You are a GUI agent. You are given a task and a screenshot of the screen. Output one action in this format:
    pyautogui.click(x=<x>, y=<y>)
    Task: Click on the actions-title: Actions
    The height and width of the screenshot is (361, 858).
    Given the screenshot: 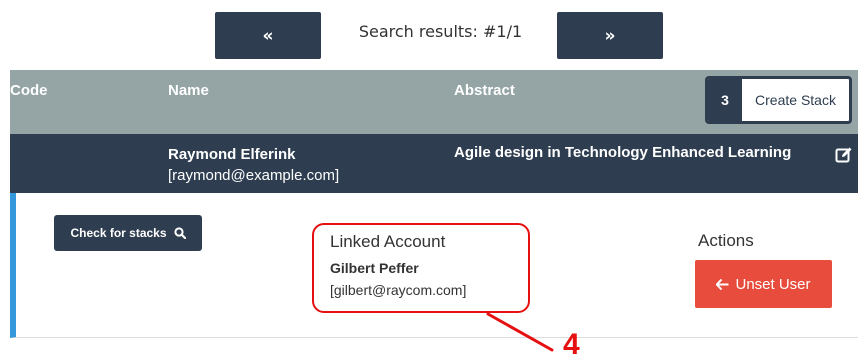 What is the action you would take?
    pyautogui.click(x=726, y=240)
    